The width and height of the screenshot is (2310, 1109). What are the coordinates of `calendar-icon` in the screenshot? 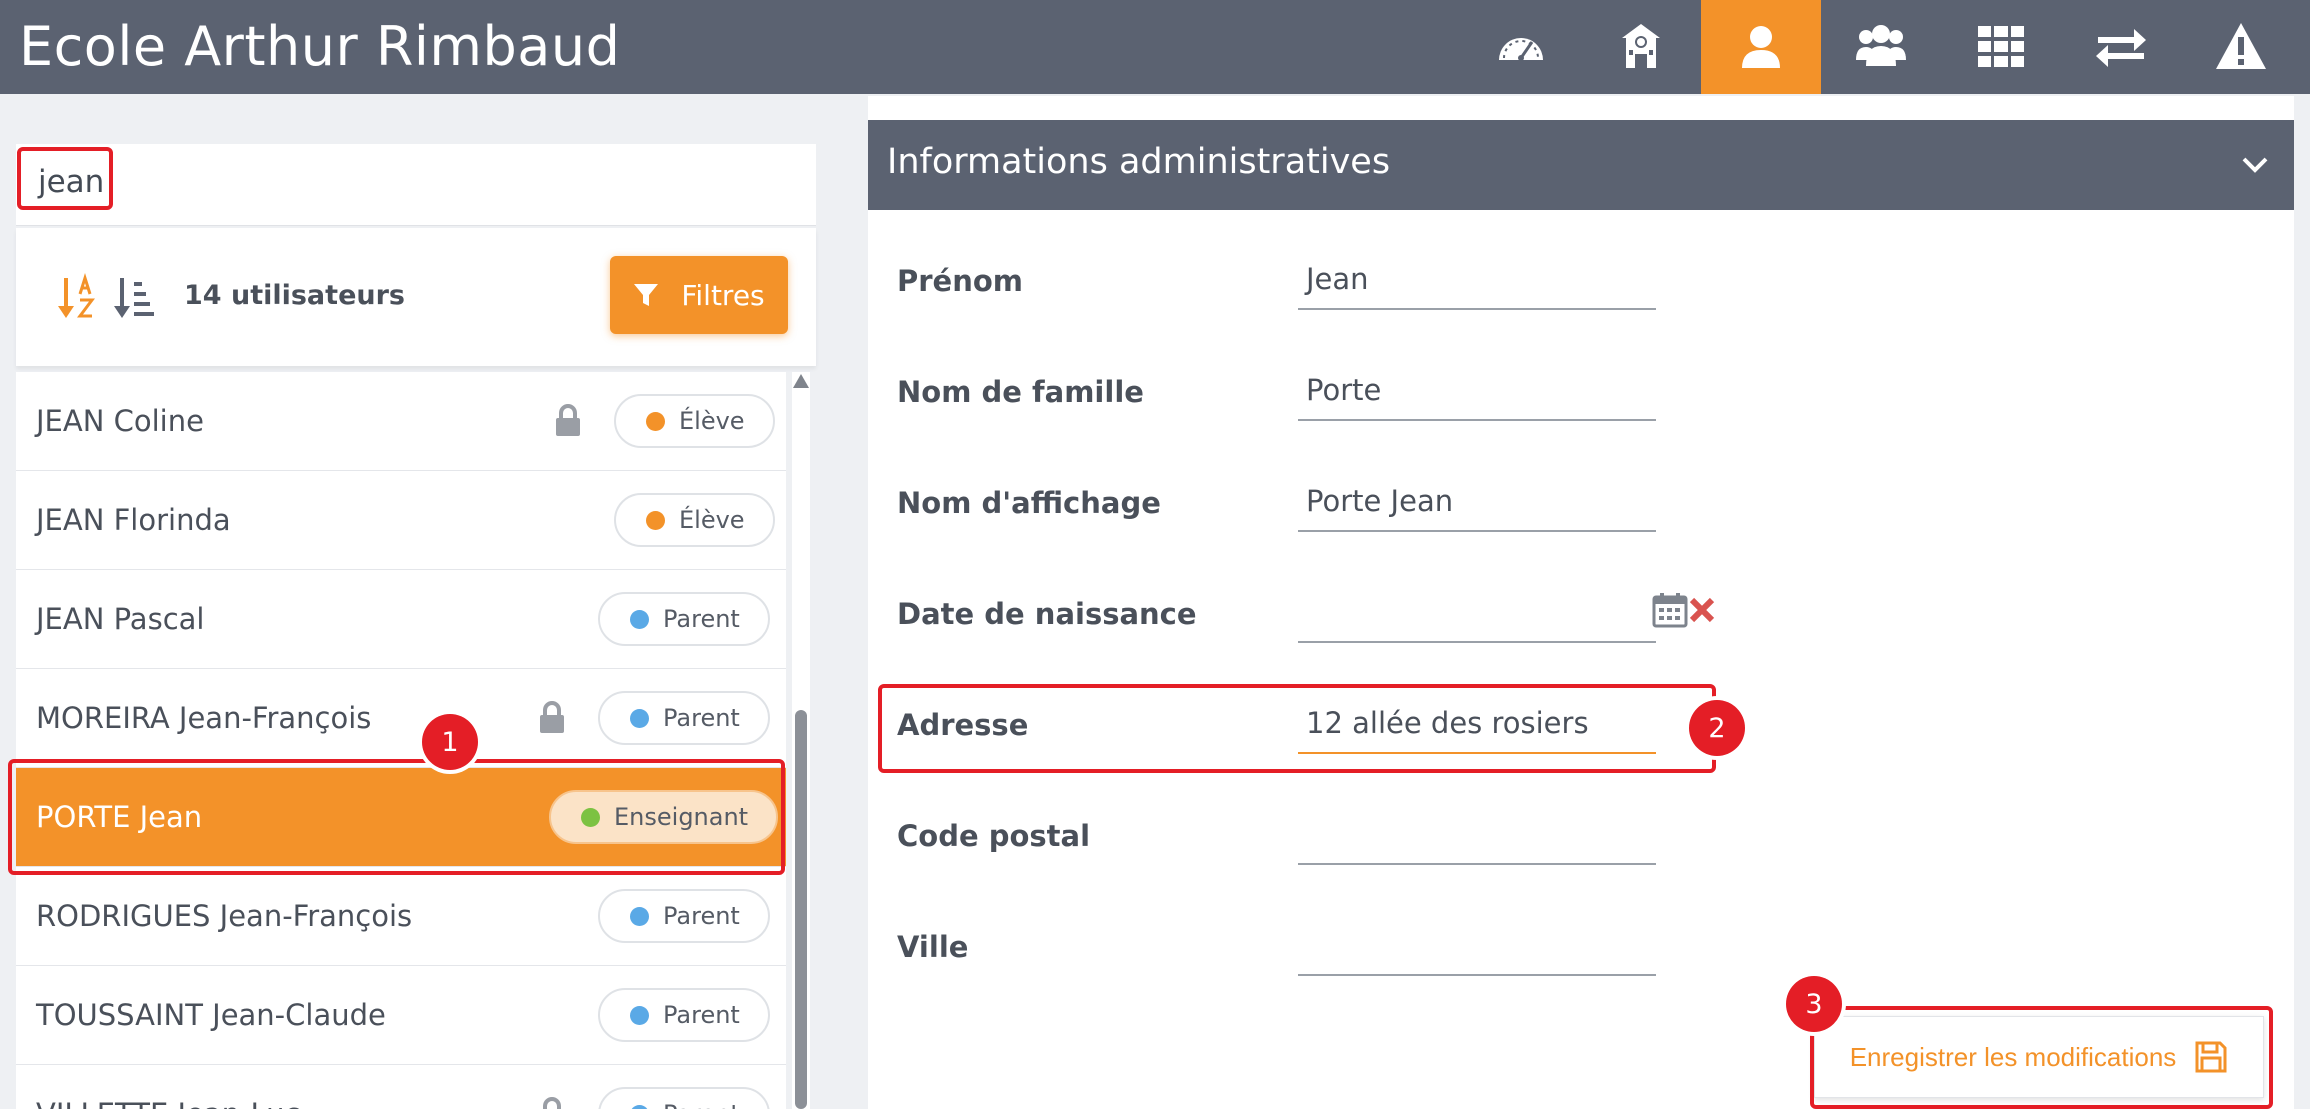 It's located at (1670, 610).